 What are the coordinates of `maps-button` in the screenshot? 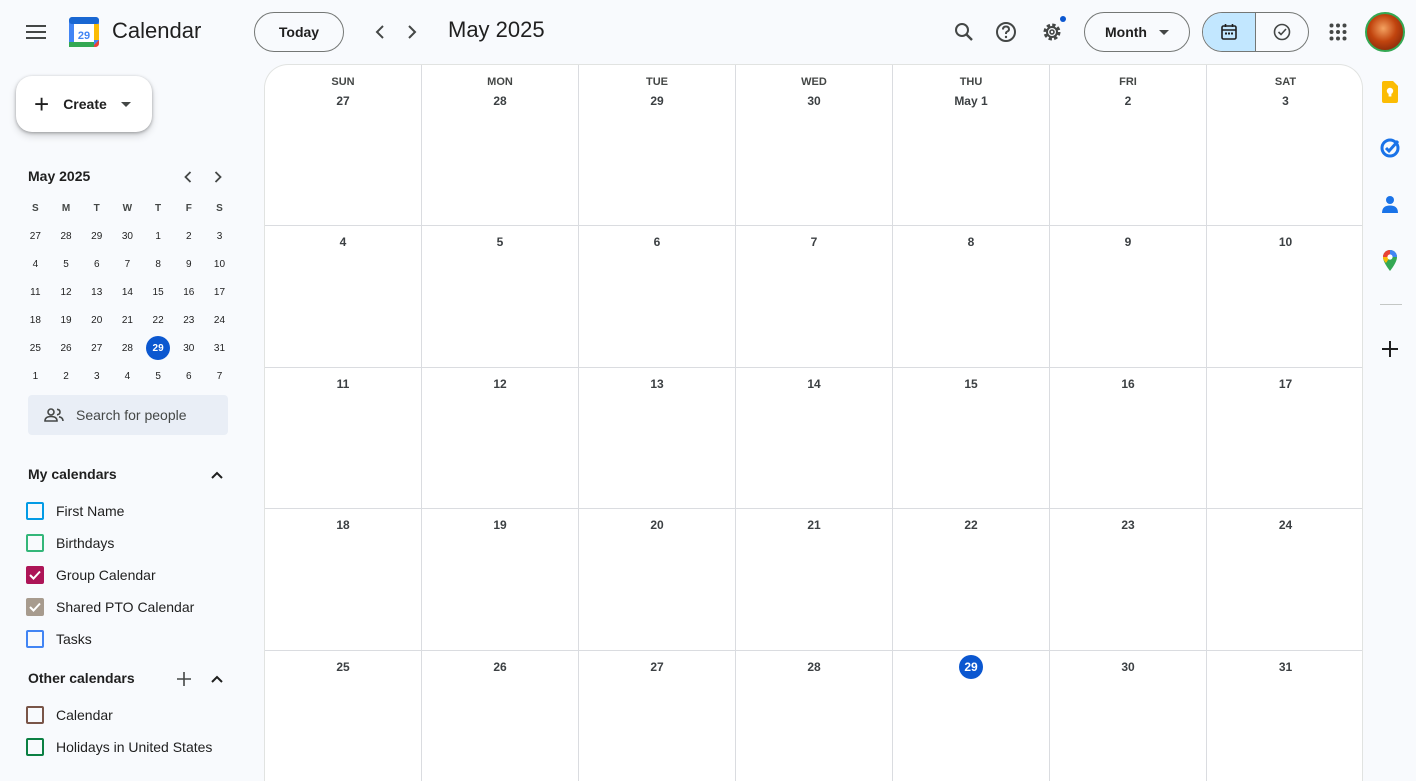 It's located at (1390, 260).